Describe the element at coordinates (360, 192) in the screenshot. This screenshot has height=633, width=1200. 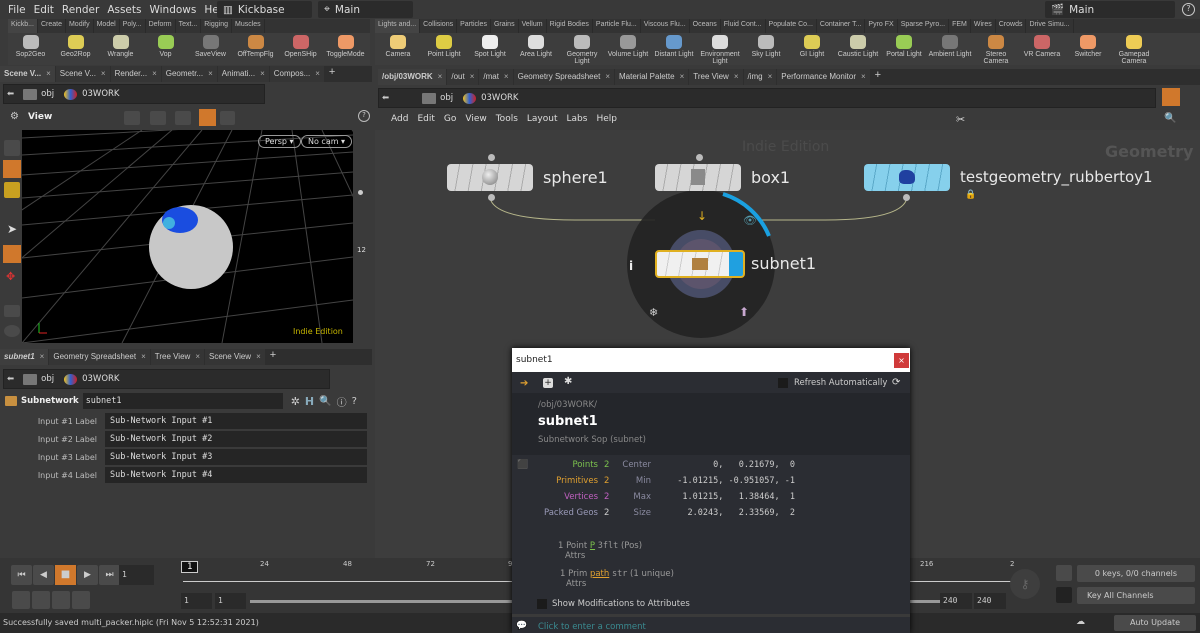
I see `point-display-icon` at that location.